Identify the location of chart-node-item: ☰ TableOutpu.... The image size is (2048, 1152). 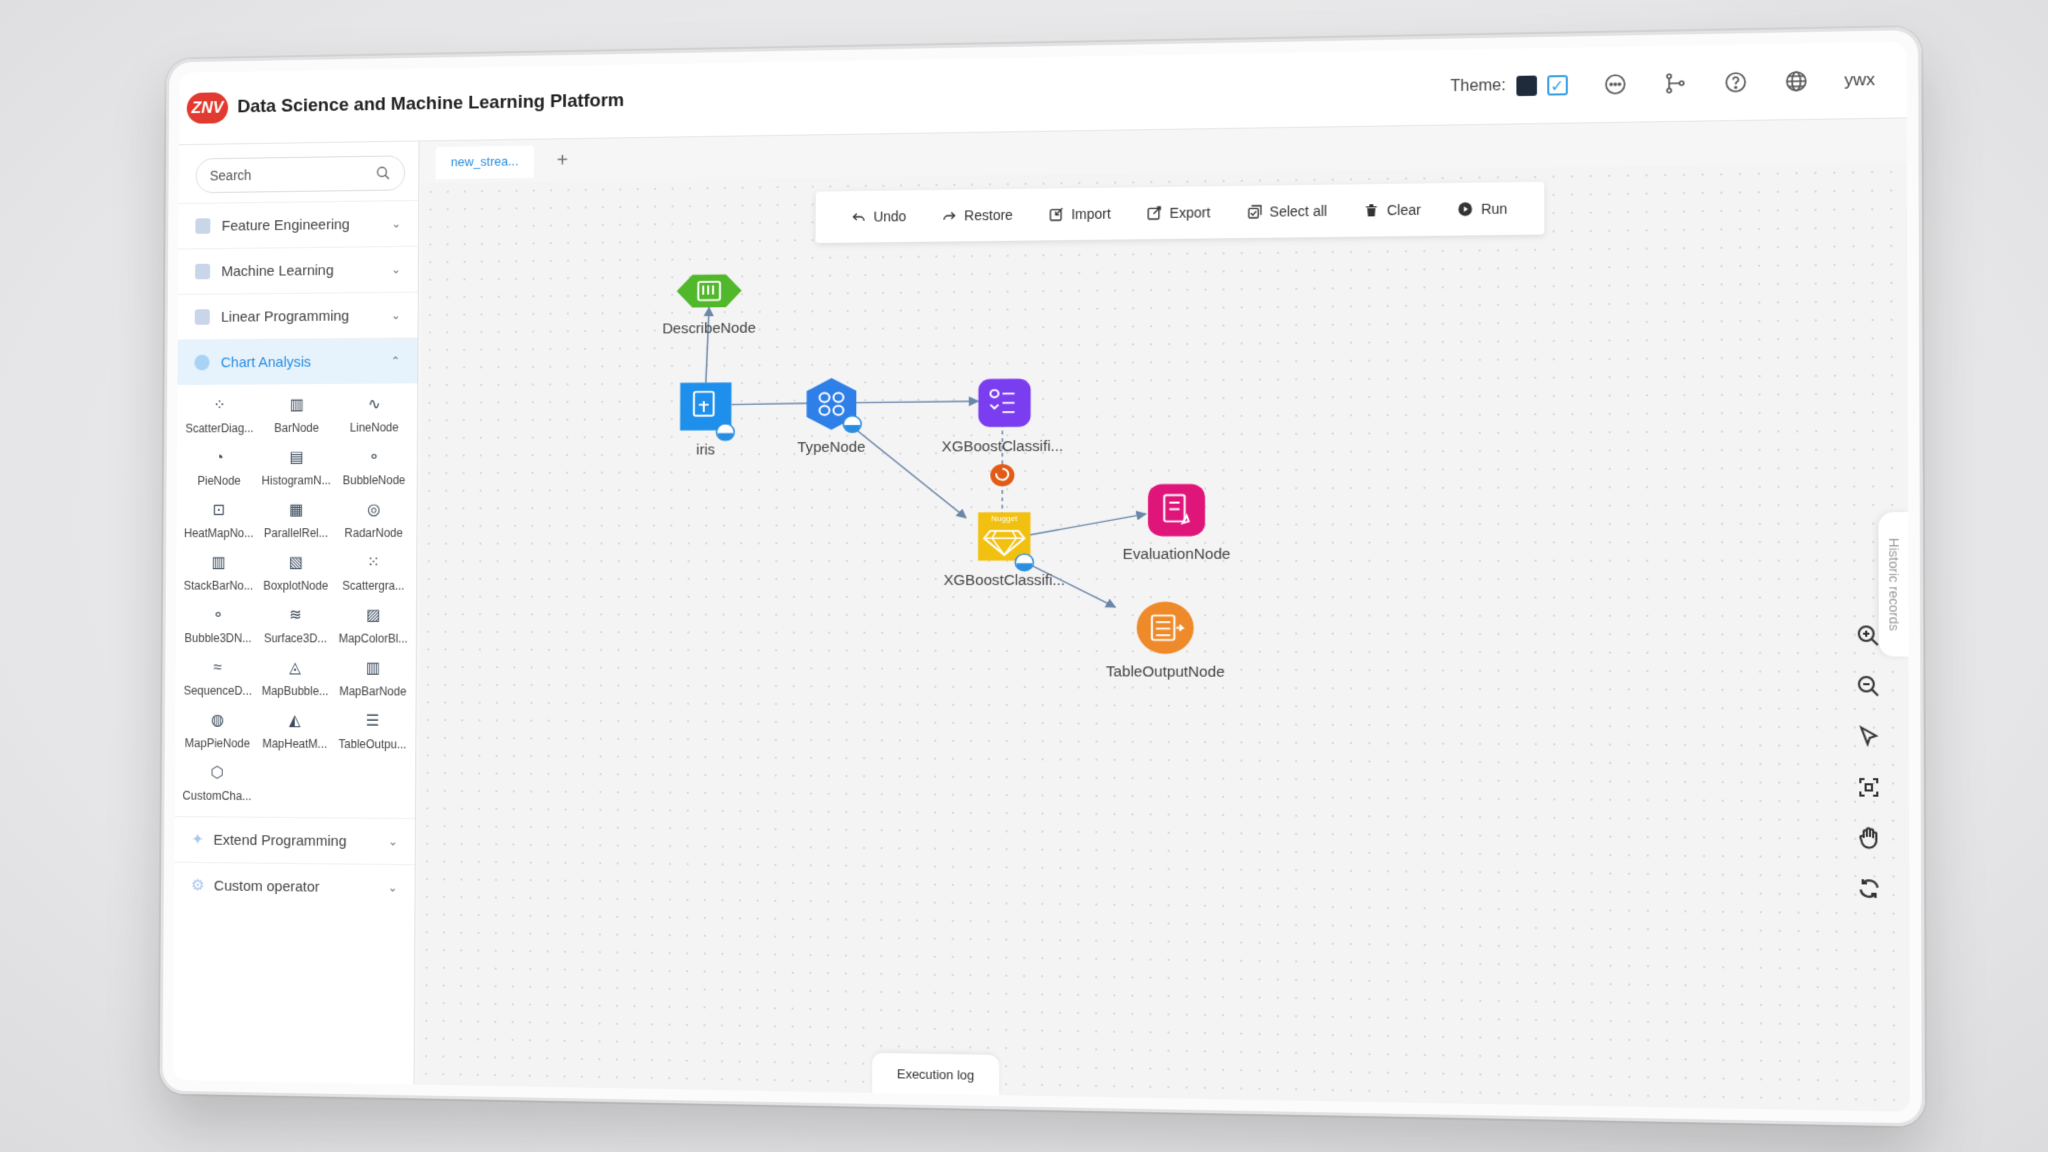
(373, 732).